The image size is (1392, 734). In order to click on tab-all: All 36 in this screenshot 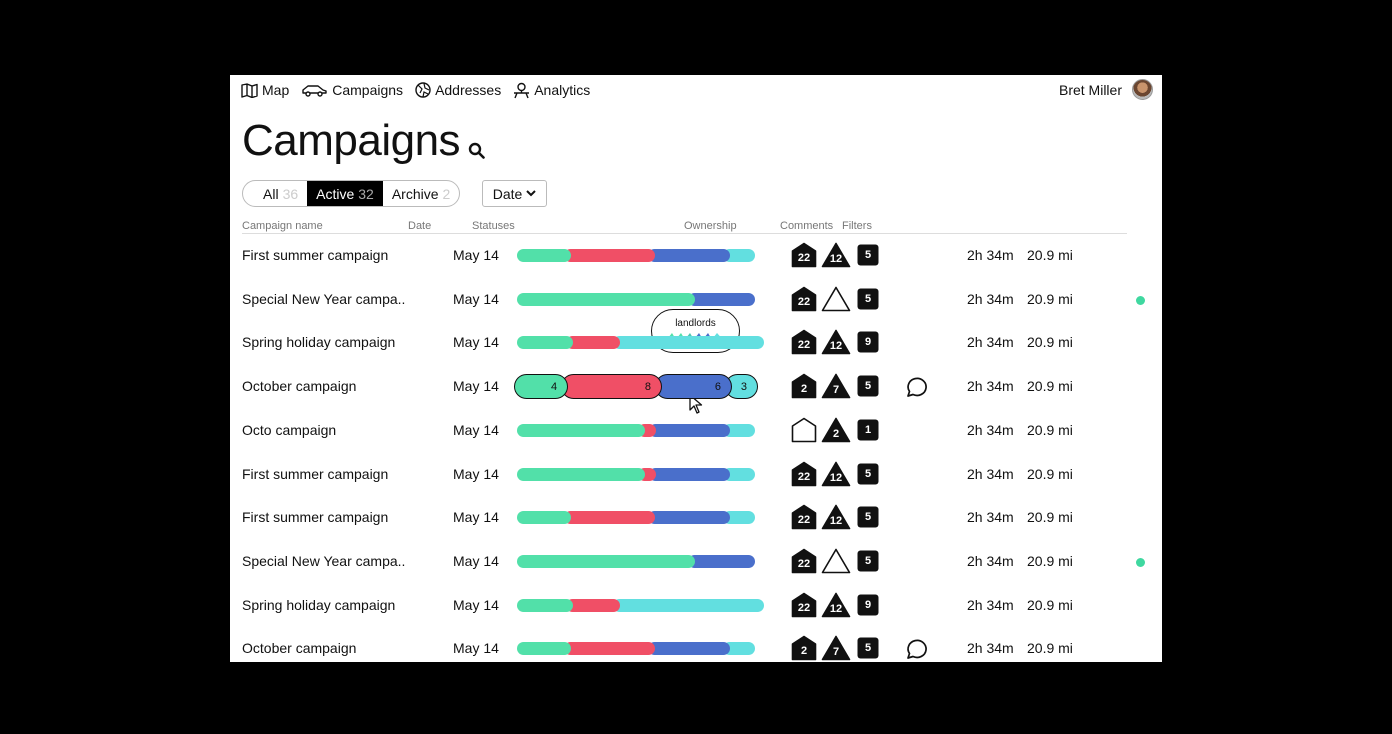, I will do `click(275, 193)`.